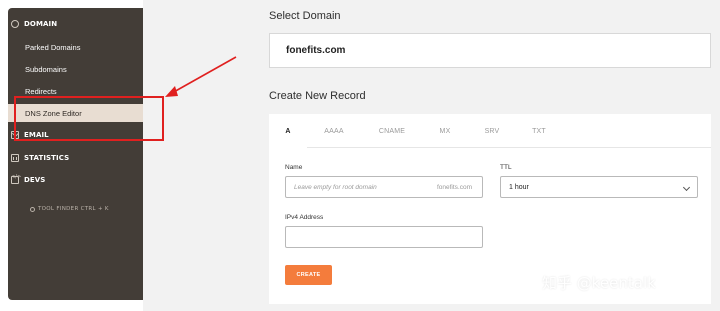  I want to click on sidebar-item-label: Subdomains, so click(46, 69).